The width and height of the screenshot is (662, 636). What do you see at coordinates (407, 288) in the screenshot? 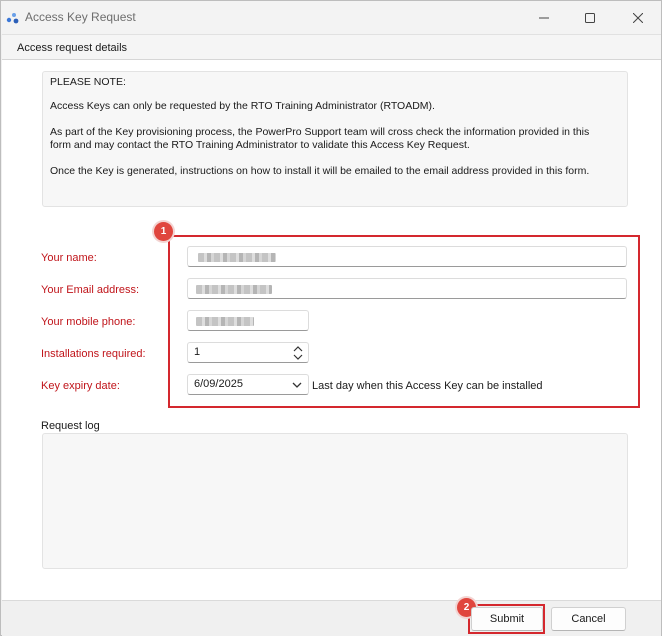
I see `email-input` at bounding box center [407, 288].